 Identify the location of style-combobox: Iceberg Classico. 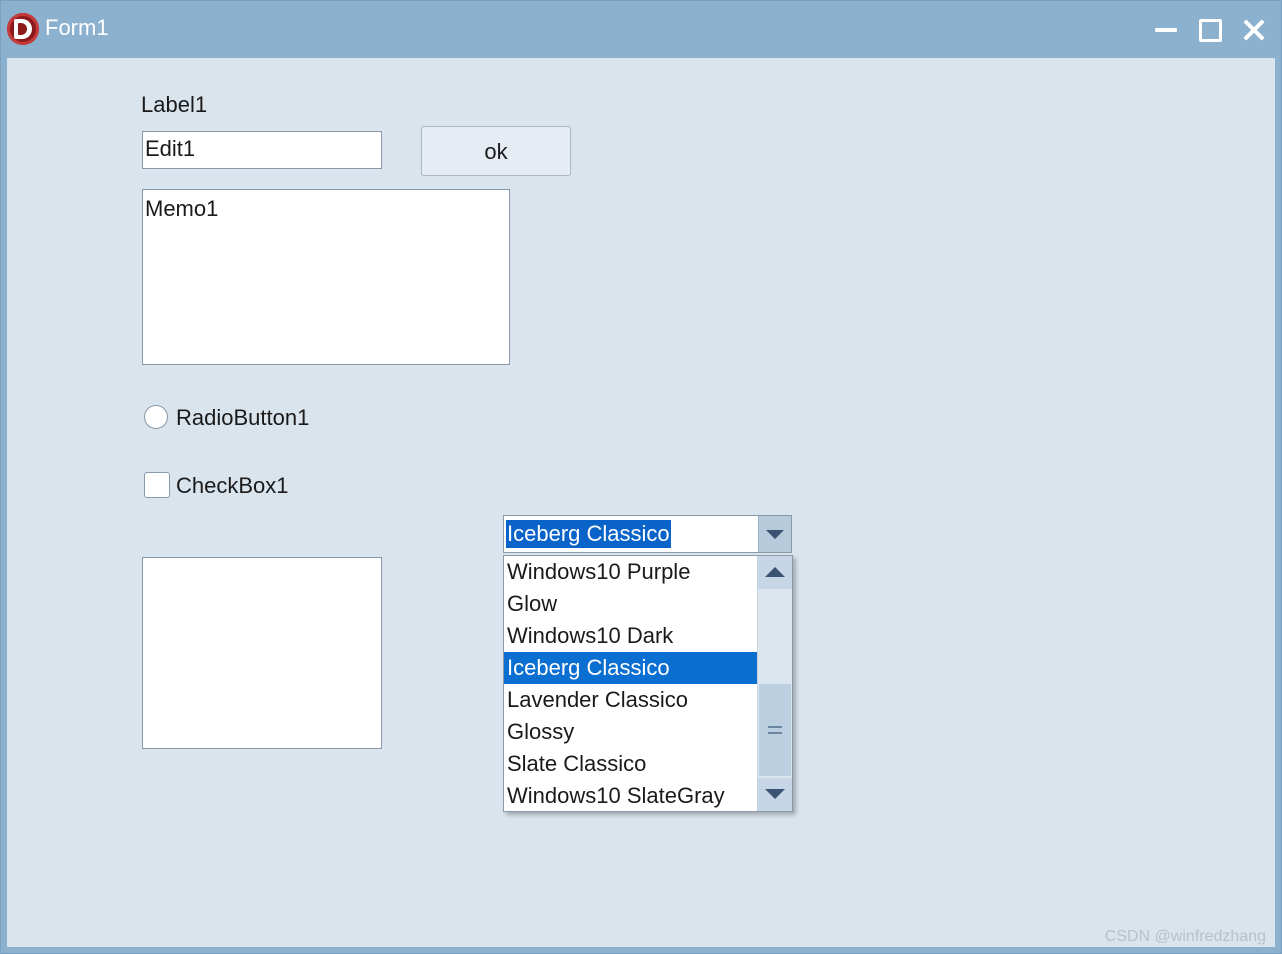
(647, 534).